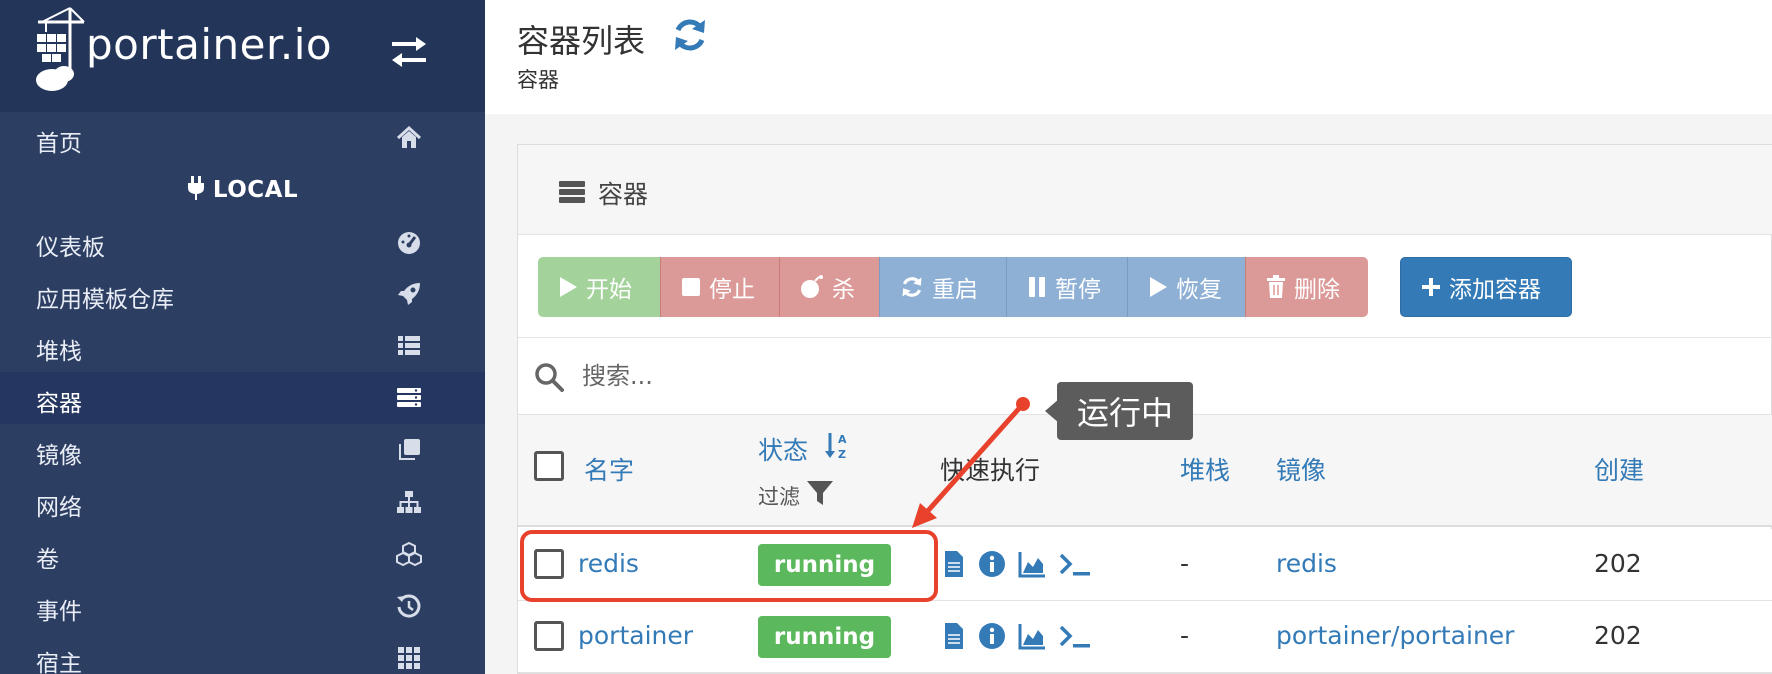  Describe the element at coordinates (581, 41) in the screenshot. I see `page-title: 容器列表` at that location.